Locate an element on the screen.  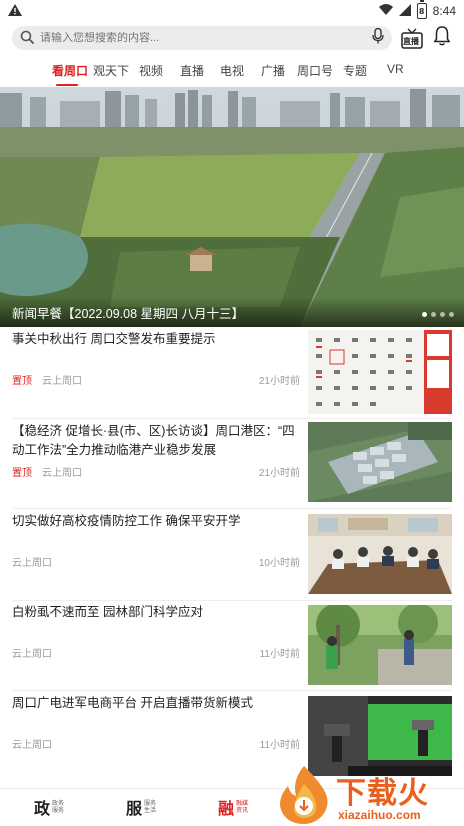
status-bar: 8 8:44 is located at coordinates (232, 11).